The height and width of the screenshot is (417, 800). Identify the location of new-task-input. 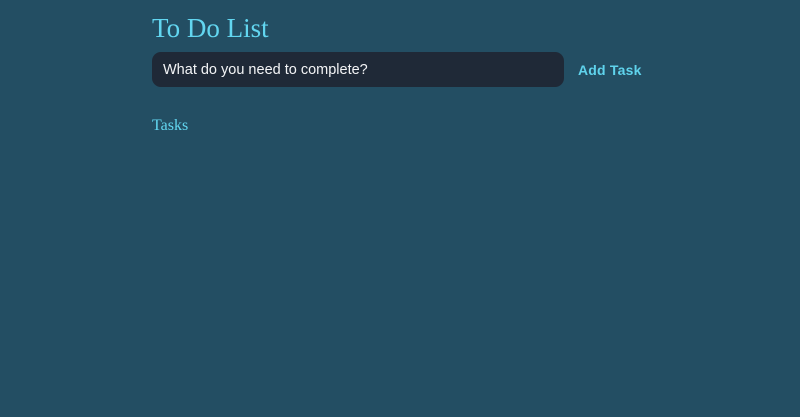
(358, 69).